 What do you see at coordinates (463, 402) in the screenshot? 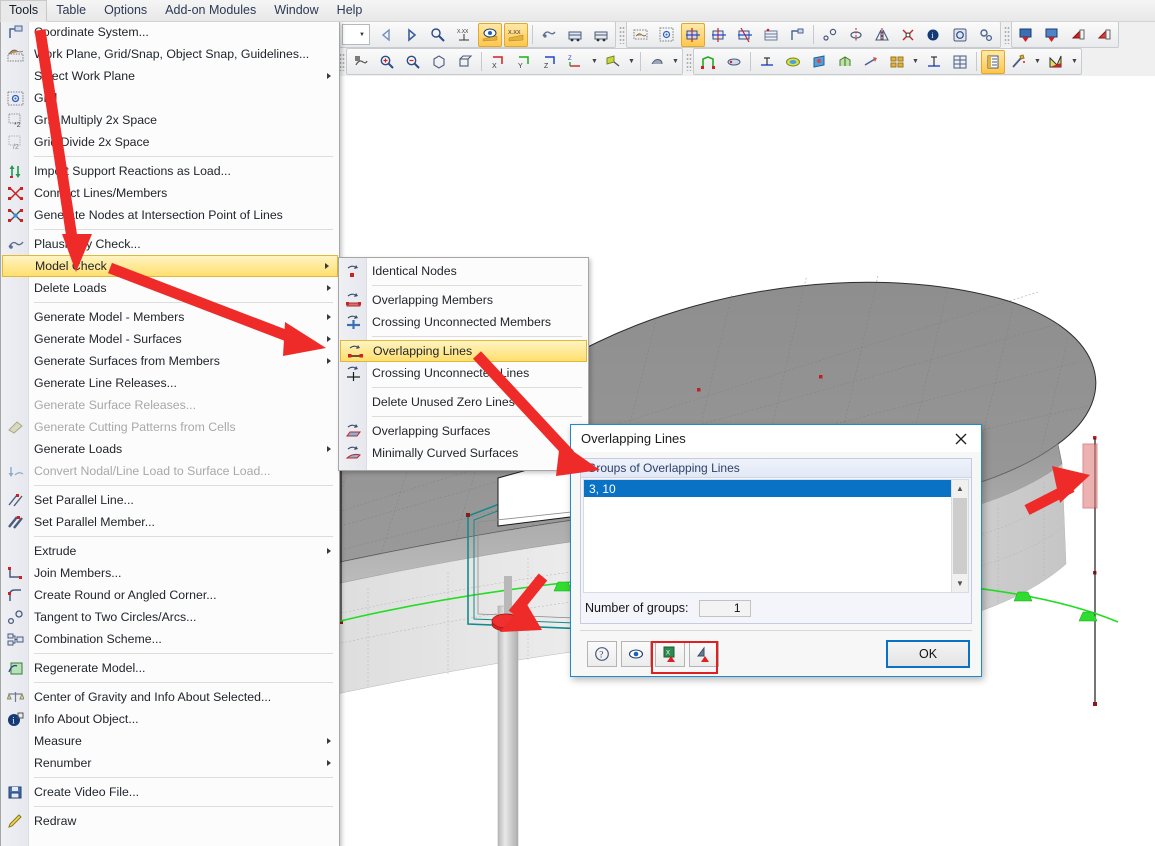
I see `submenu-item-delete-unused-zero-lines: Delete Unused Zero Lines` at bounding box center [463, 402].